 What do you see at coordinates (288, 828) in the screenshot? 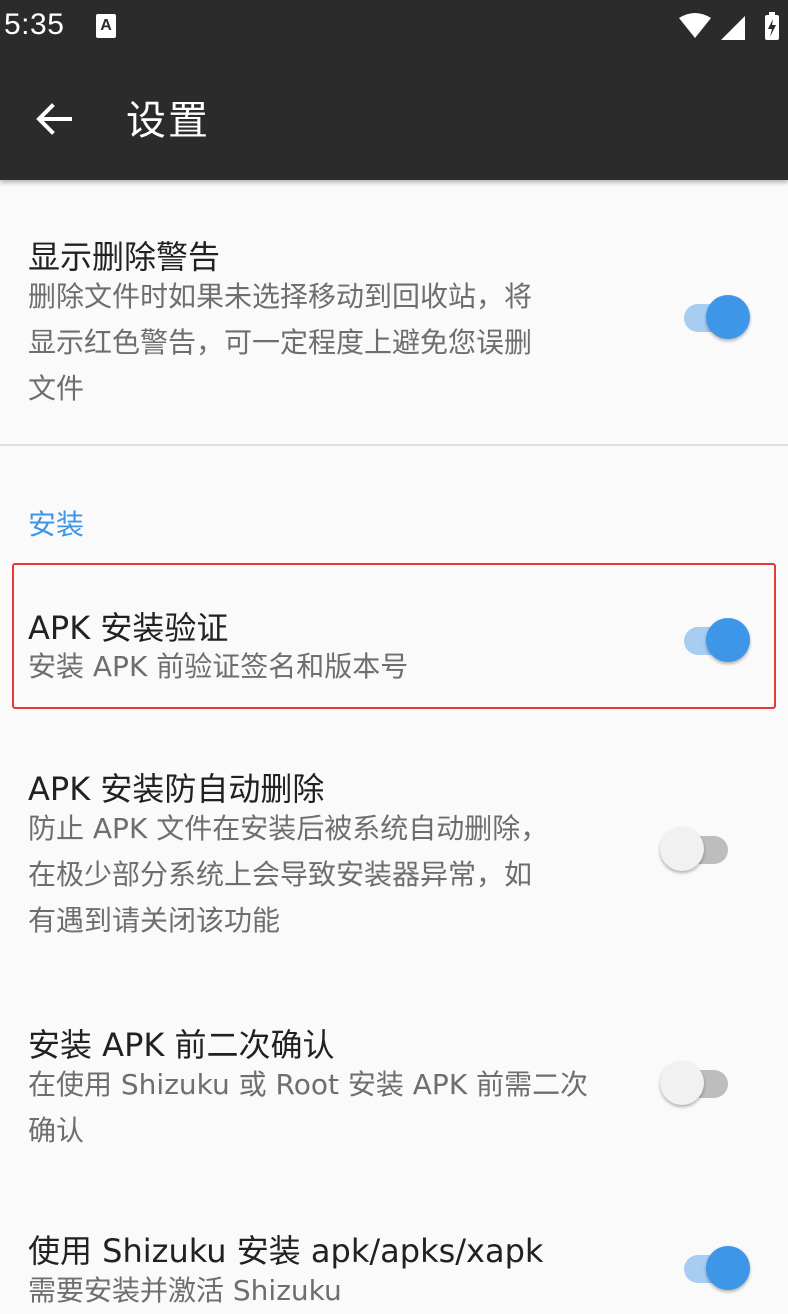
I see `pref-summary: 防止 APK 文件在安装后被系统自动删除，` at bounding box center [288, 828].